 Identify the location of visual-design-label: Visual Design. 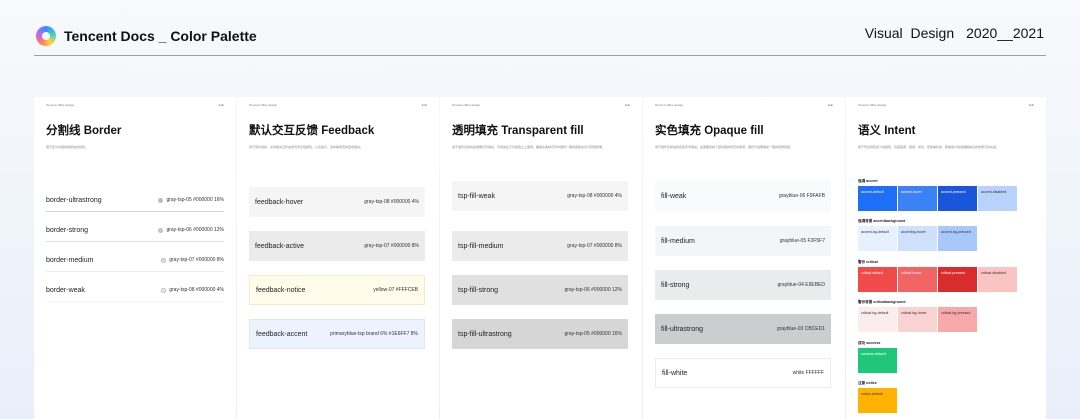
(909, 33).